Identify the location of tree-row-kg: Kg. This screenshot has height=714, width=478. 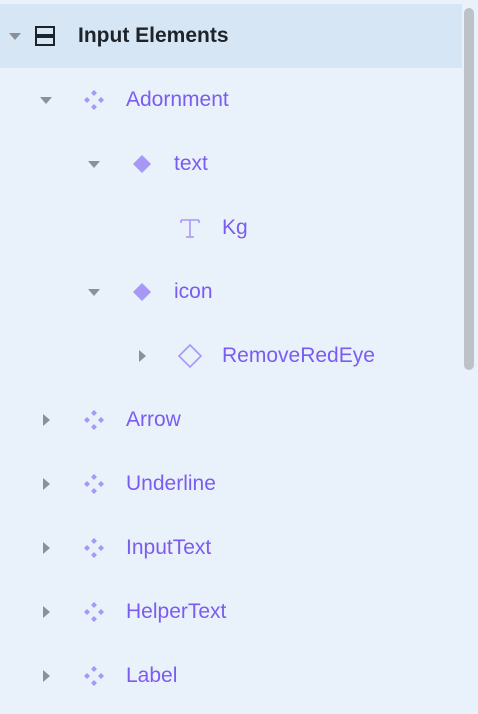
(231, 228).